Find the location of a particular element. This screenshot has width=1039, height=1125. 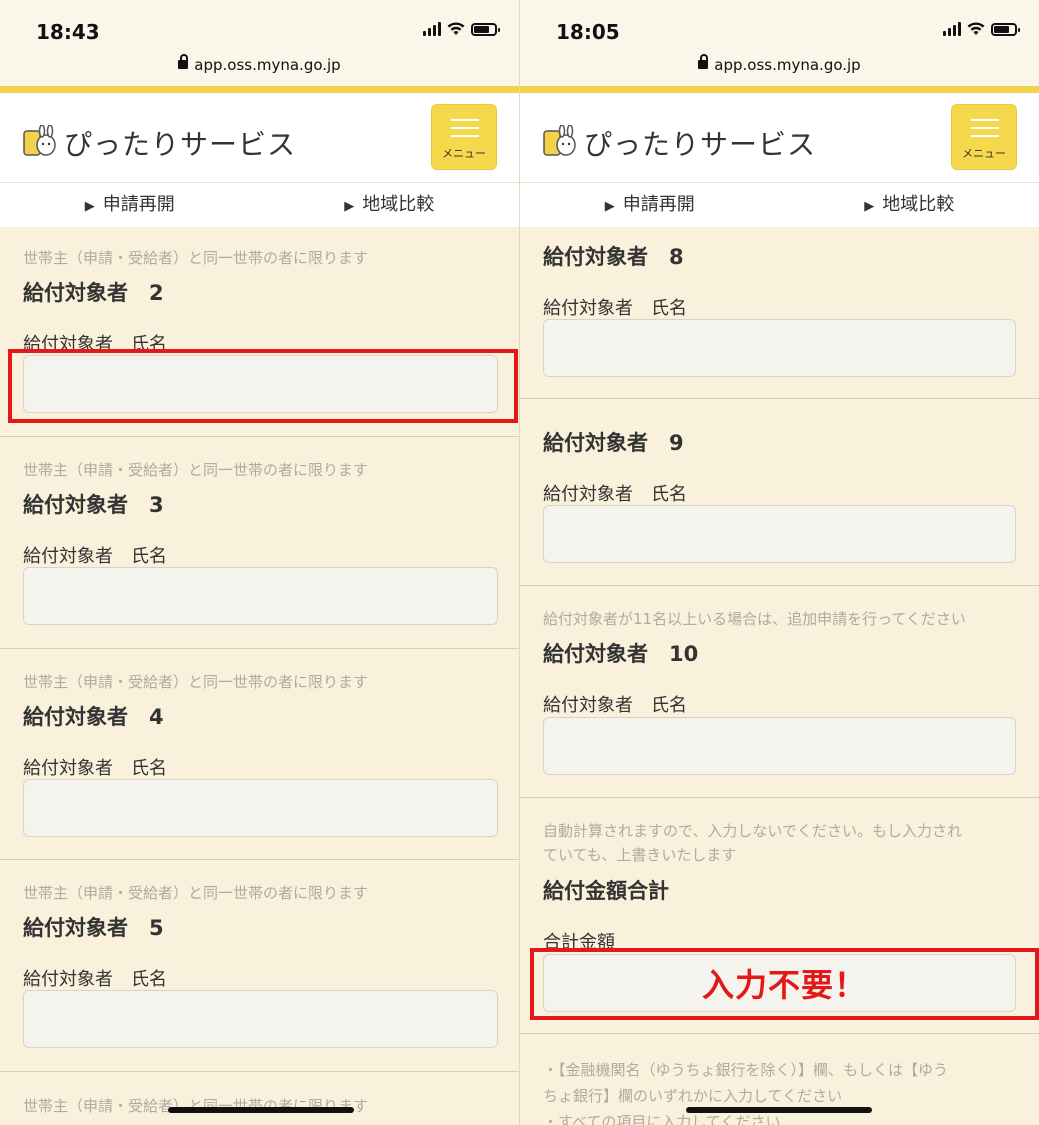

section-title: 給付対象者 2 is located at coordinates (93, 293).